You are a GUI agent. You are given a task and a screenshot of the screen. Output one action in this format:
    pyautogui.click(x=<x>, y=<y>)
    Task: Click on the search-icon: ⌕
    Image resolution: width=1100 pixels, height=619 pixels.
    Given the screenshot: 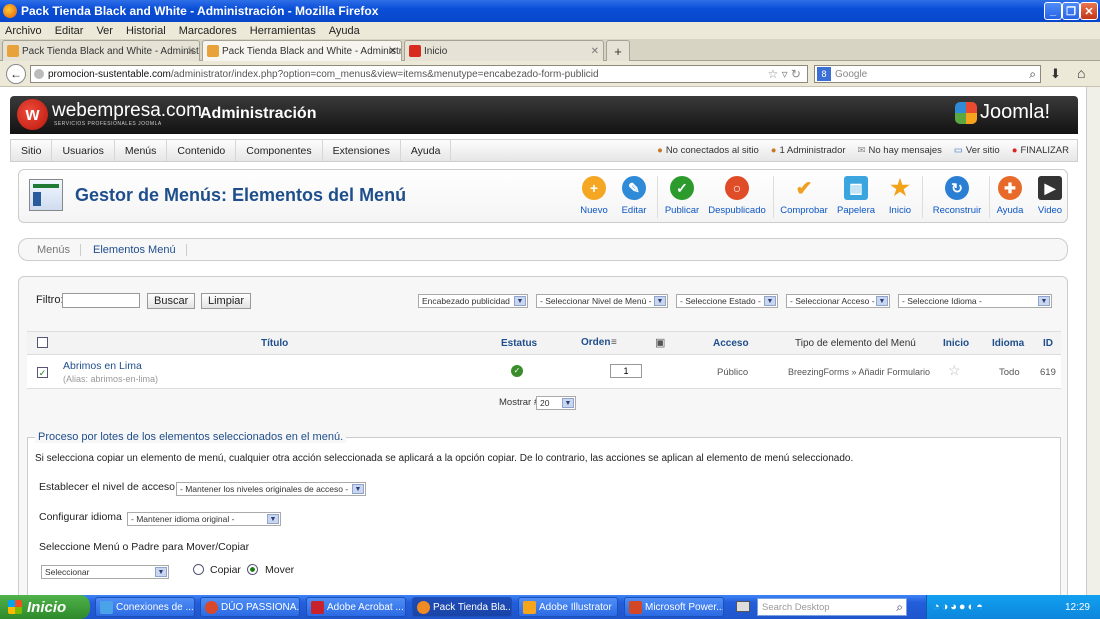 What is the action you would take?
    pyautogui.click(x=899, y=607)
    